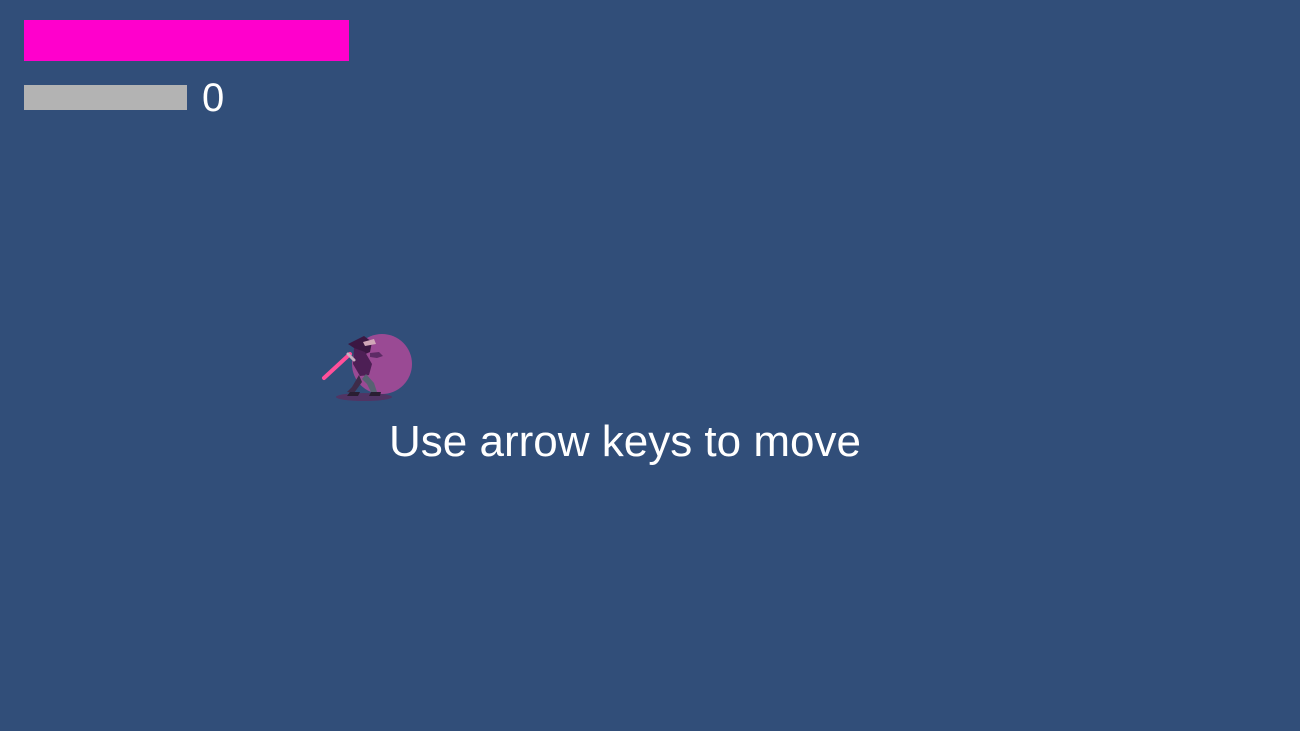  I want to click on experience-bar, so click(105, 97).